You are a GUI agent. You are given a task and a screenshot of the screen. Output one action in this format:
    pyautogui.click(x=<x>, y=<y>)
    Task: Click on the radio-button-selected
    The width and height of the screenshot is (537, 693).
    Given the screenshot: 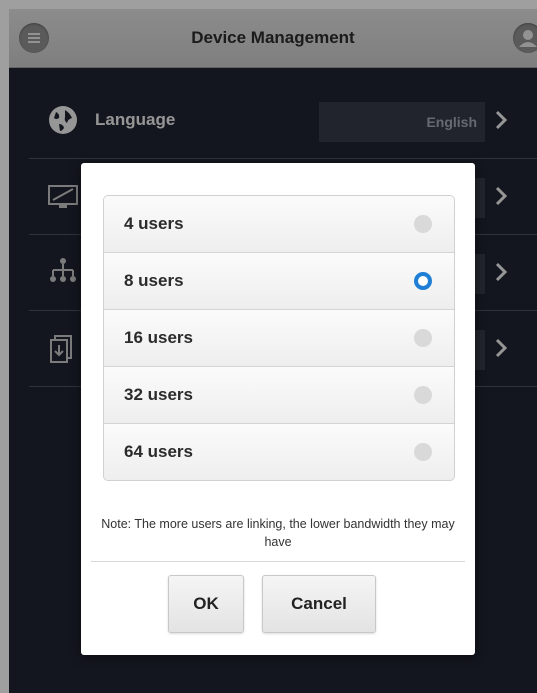 What is the action you would take?
    pyautogui.click(x=423, y=281)
    